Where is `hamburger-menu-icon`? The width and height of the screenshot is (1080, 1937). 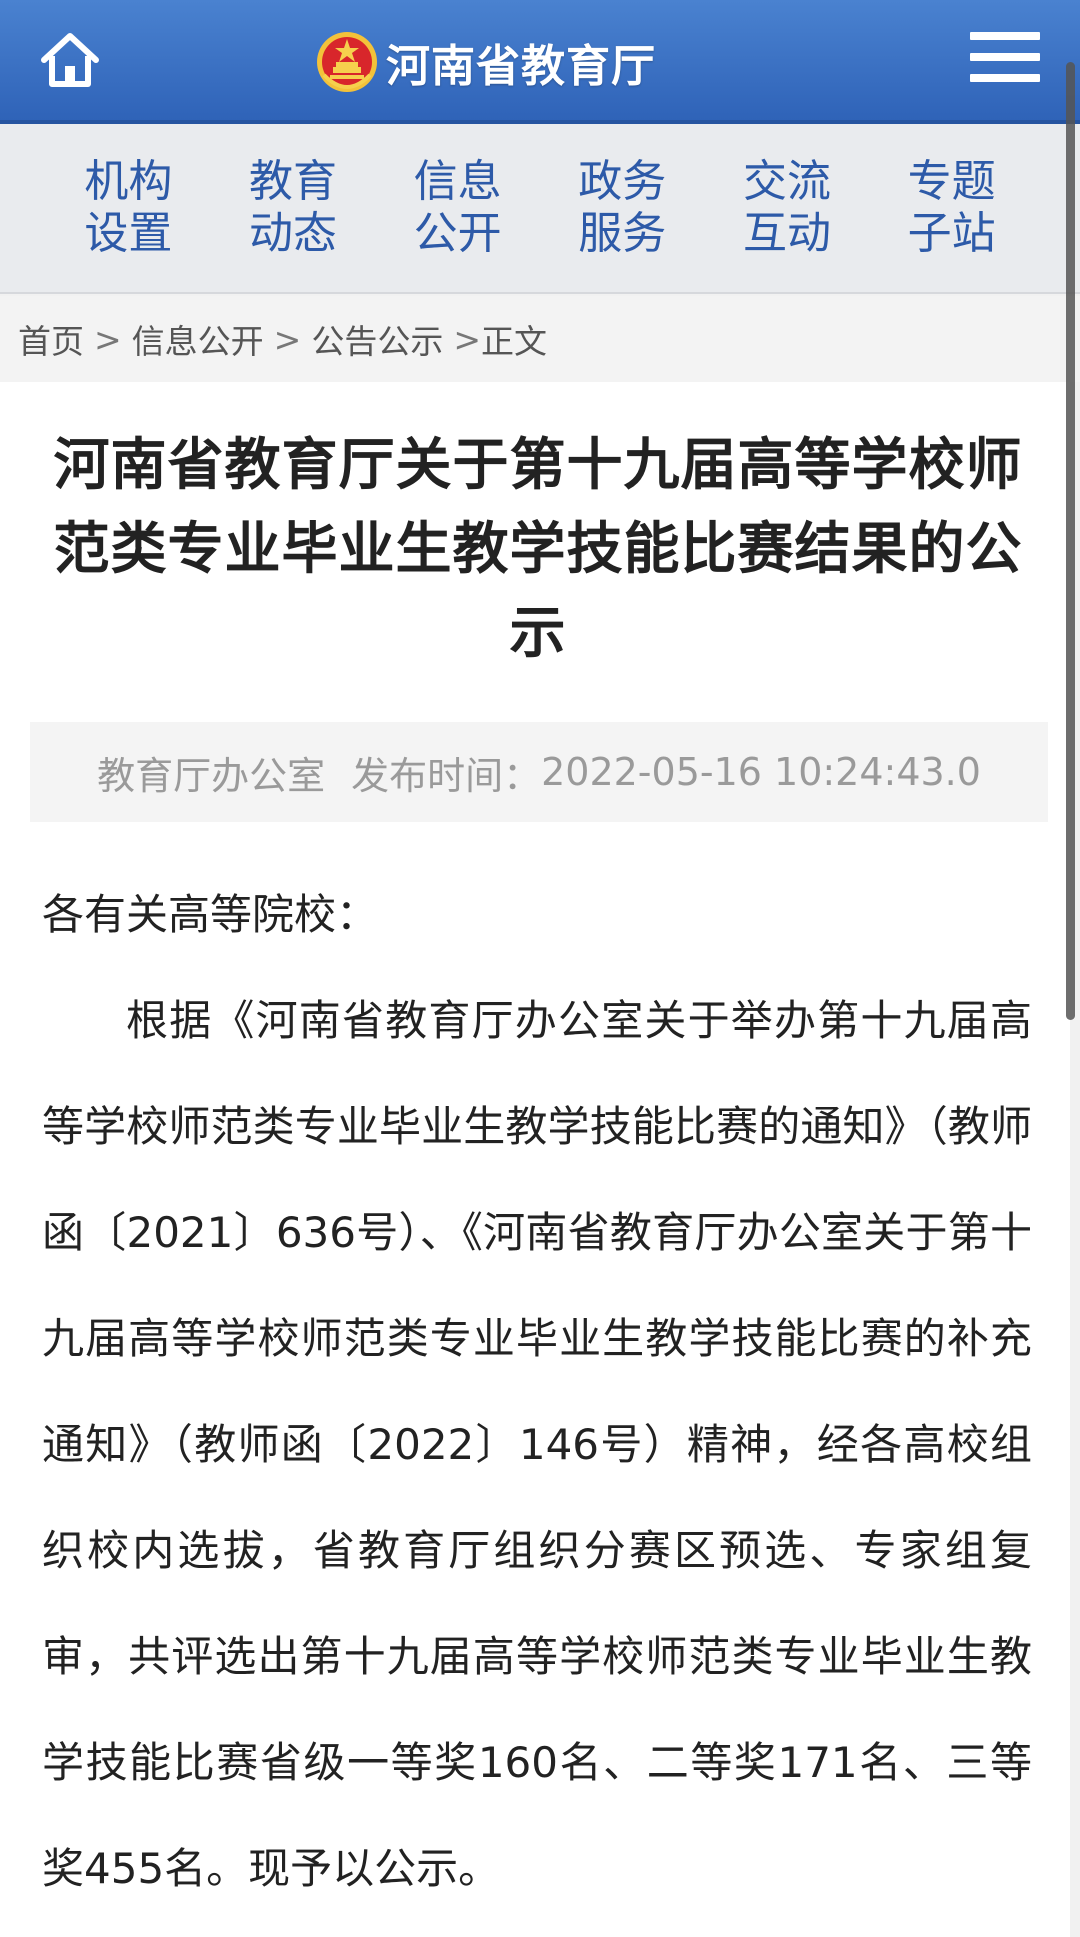
hamburger-menu-icon is located at coordinates (1005, 36).